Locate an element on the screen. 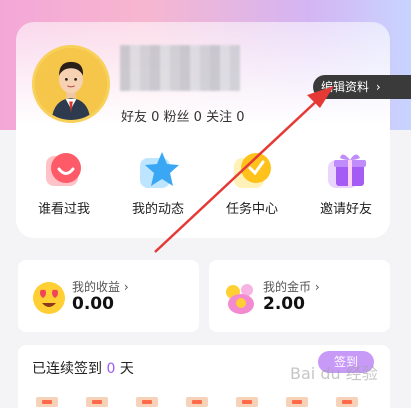 Image resolution: width=411 pixels, height=408 pixels. heart-face-icon is located at coordinates (64, 170).